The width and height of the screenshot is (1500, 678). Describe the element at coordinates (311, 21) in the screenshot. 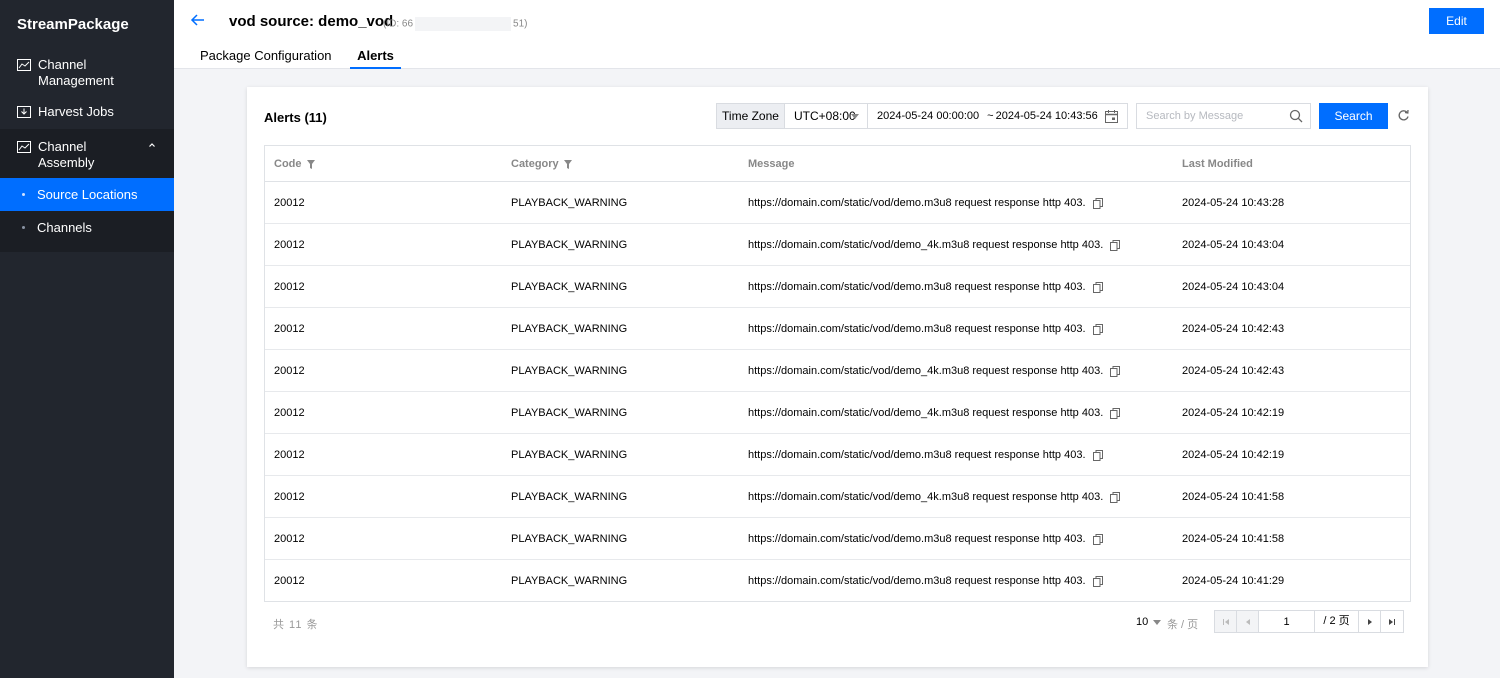

I see `page-title: vod source: demo_vod` at that location.